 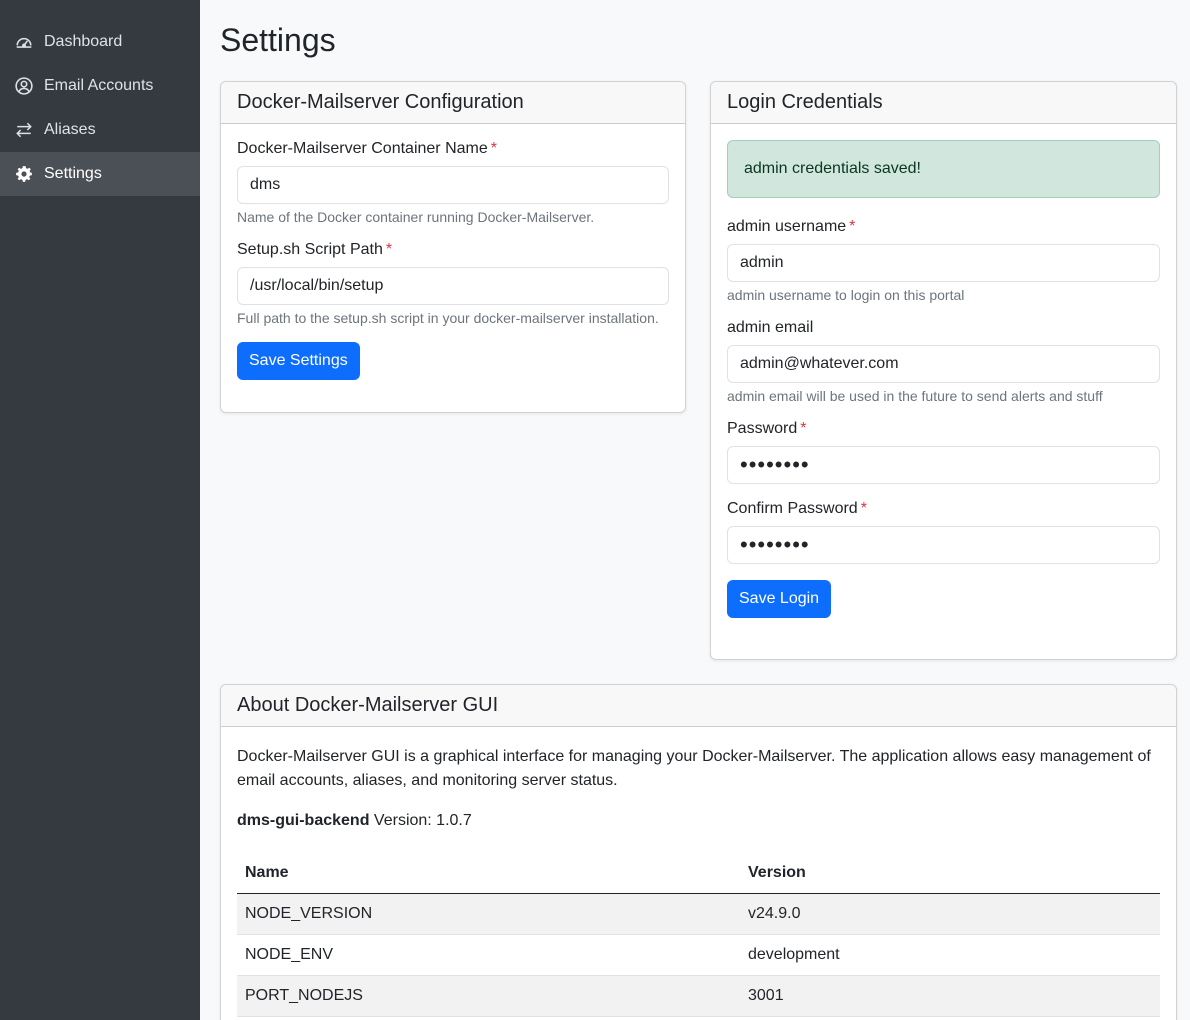 I want to click on gear-icon, so click(x=24, y=174).